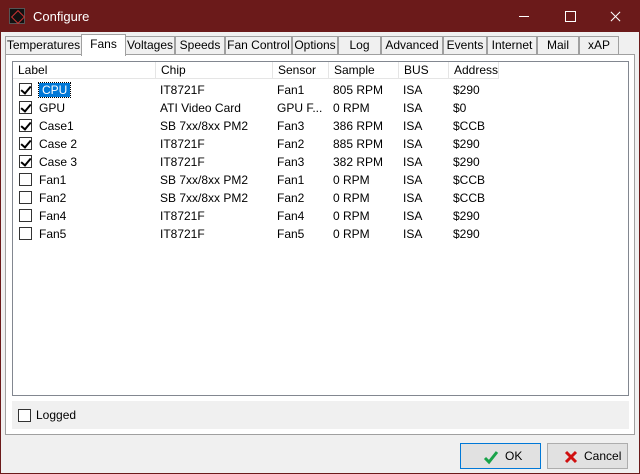  What do you see at coordinates (56, 415) in the screenshot?
I see `logged-label: Logged` at bounding box center [56, 415].